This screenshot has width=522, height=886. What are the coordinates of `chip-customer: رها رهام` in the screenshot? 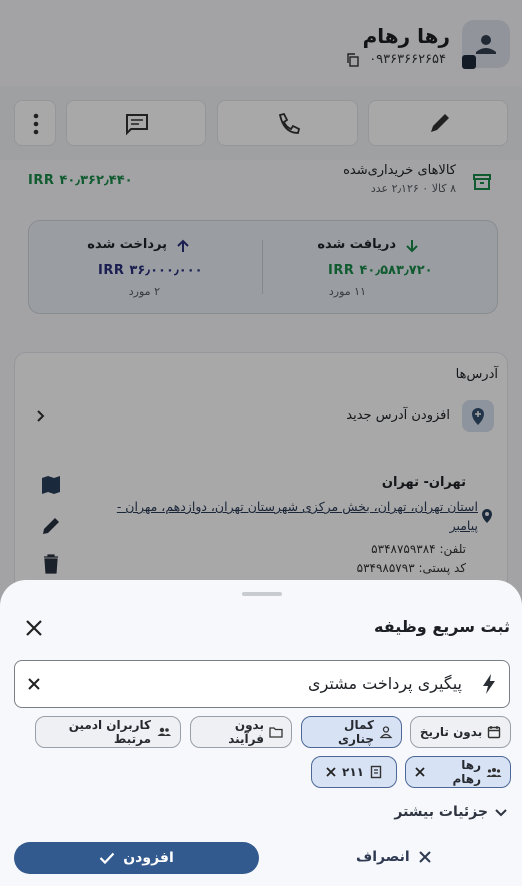 It's located at (458, 772).